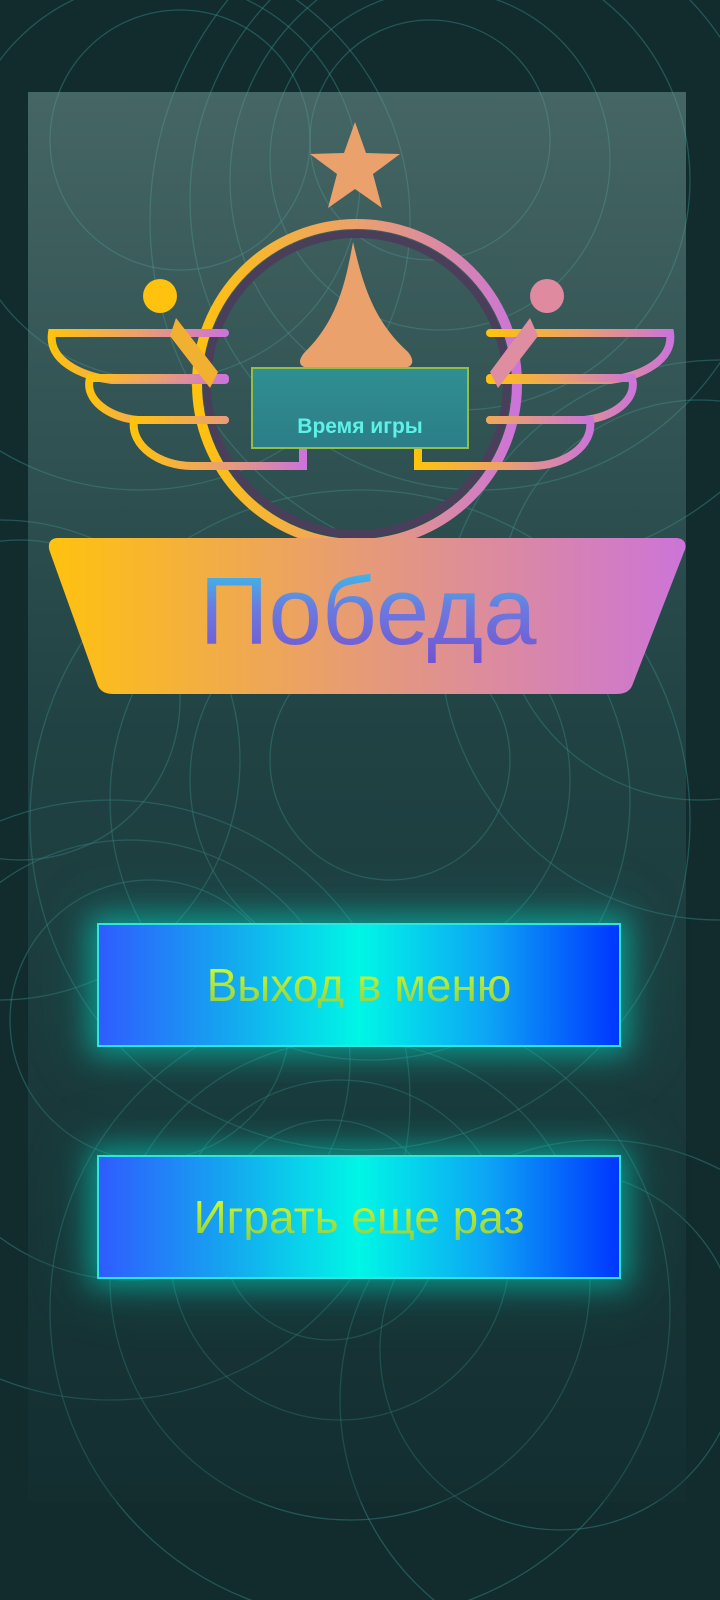 Image resolution: width=720 pixels, height=1600 pixels. I want to click on exit-to-menu-button: Выход в меню, so click(359, 985).